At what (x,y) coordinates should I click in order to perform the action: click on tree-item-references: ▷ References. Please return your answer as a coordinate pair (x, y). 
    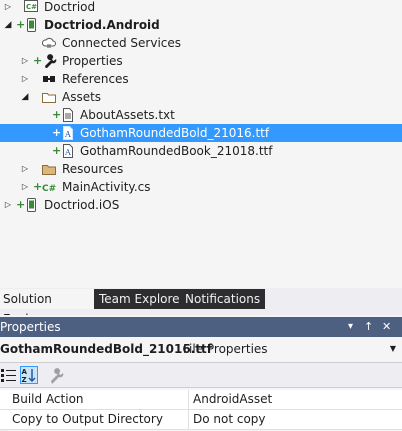
    Looking at the image, I should click on (201, 79).